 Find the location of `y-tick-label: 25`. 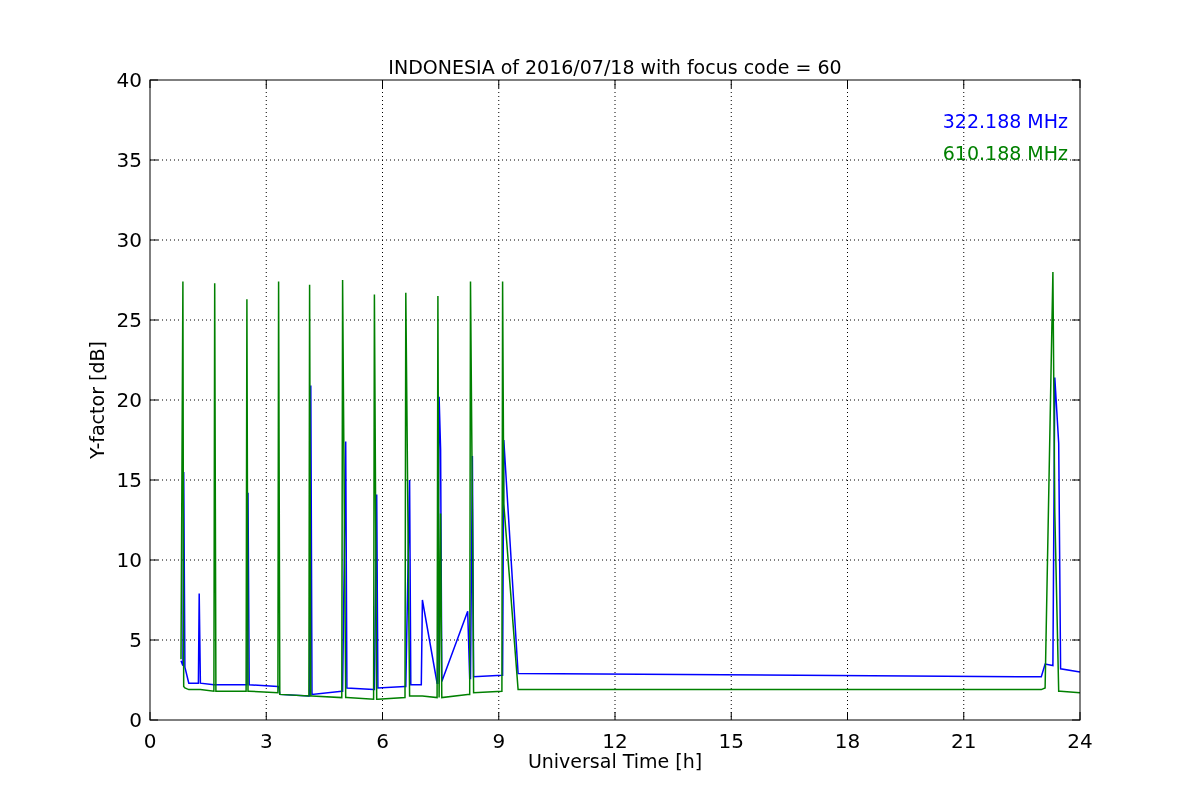

y-tick-label: 25 is located at coordinates (129, 320).